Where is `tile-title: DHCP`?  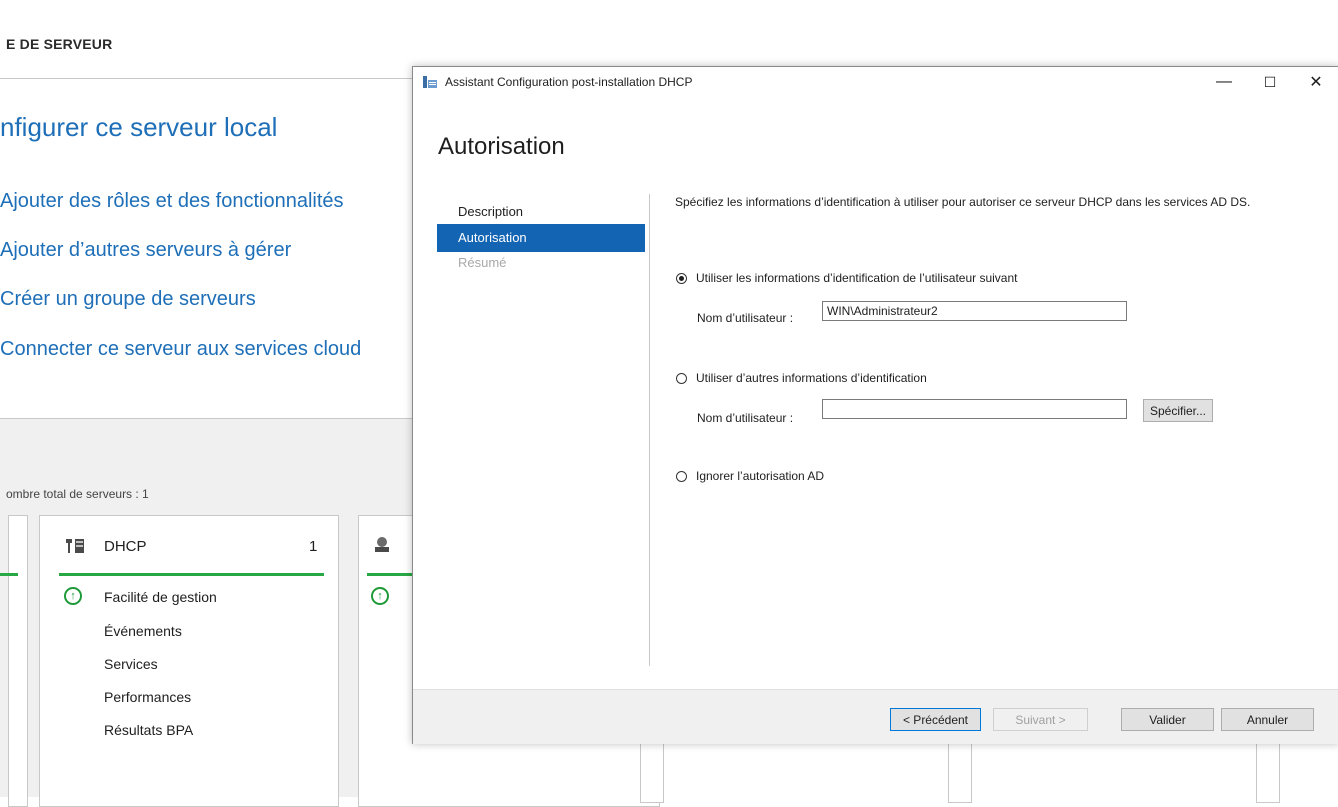
tile-title: DHCP is located at coordinates (125, 546).